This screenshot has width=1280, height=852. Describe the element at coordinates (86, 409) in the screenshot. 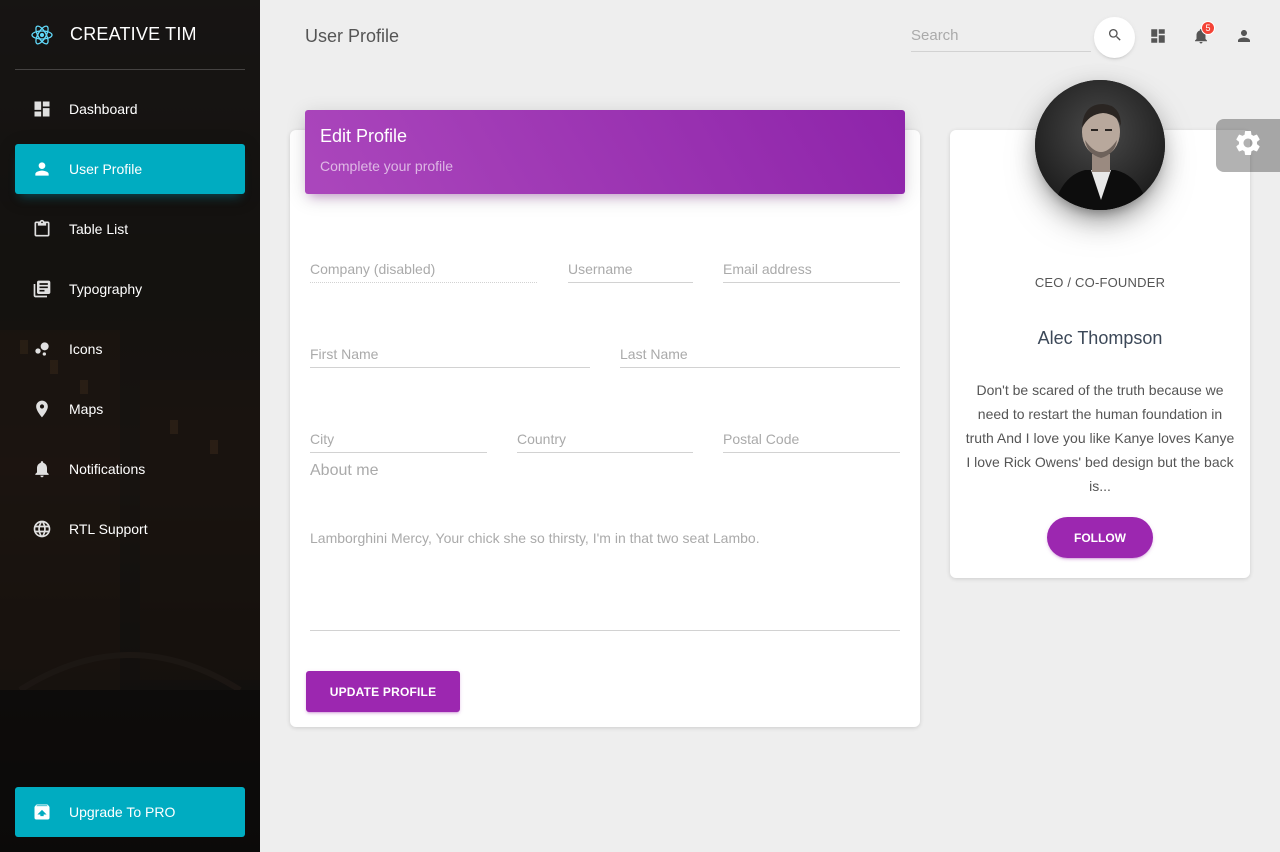

I see `sidebar-item-label: Maps` at that location.